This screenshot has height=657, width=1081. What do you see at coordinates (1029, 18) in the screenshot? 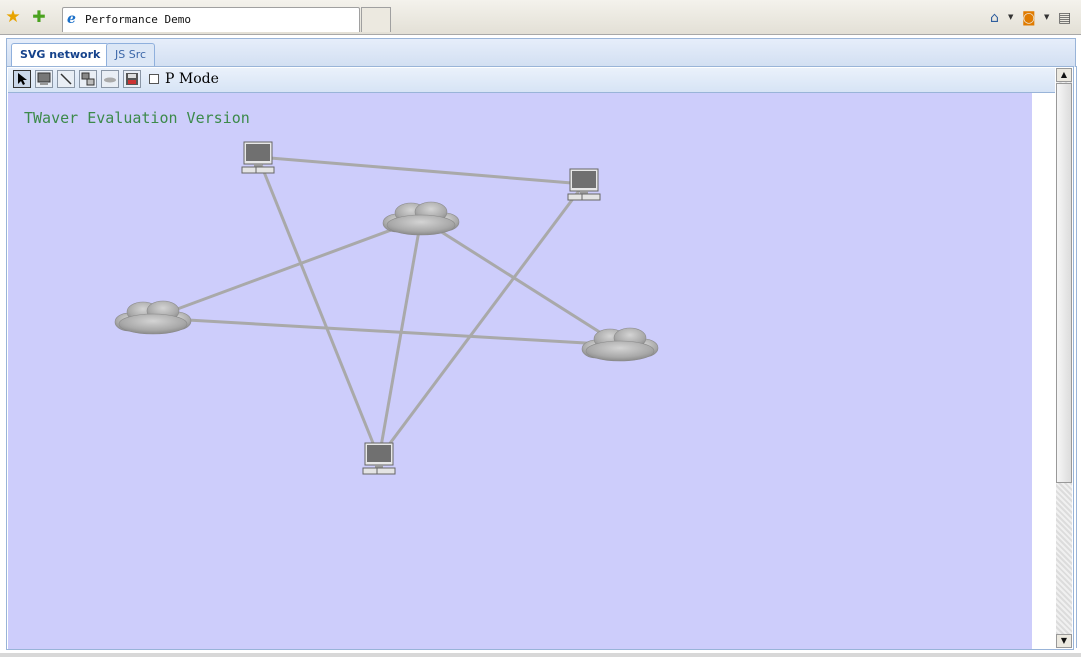
I see `rss-feed-icon: ◙` at bounding box center [1029, 18].